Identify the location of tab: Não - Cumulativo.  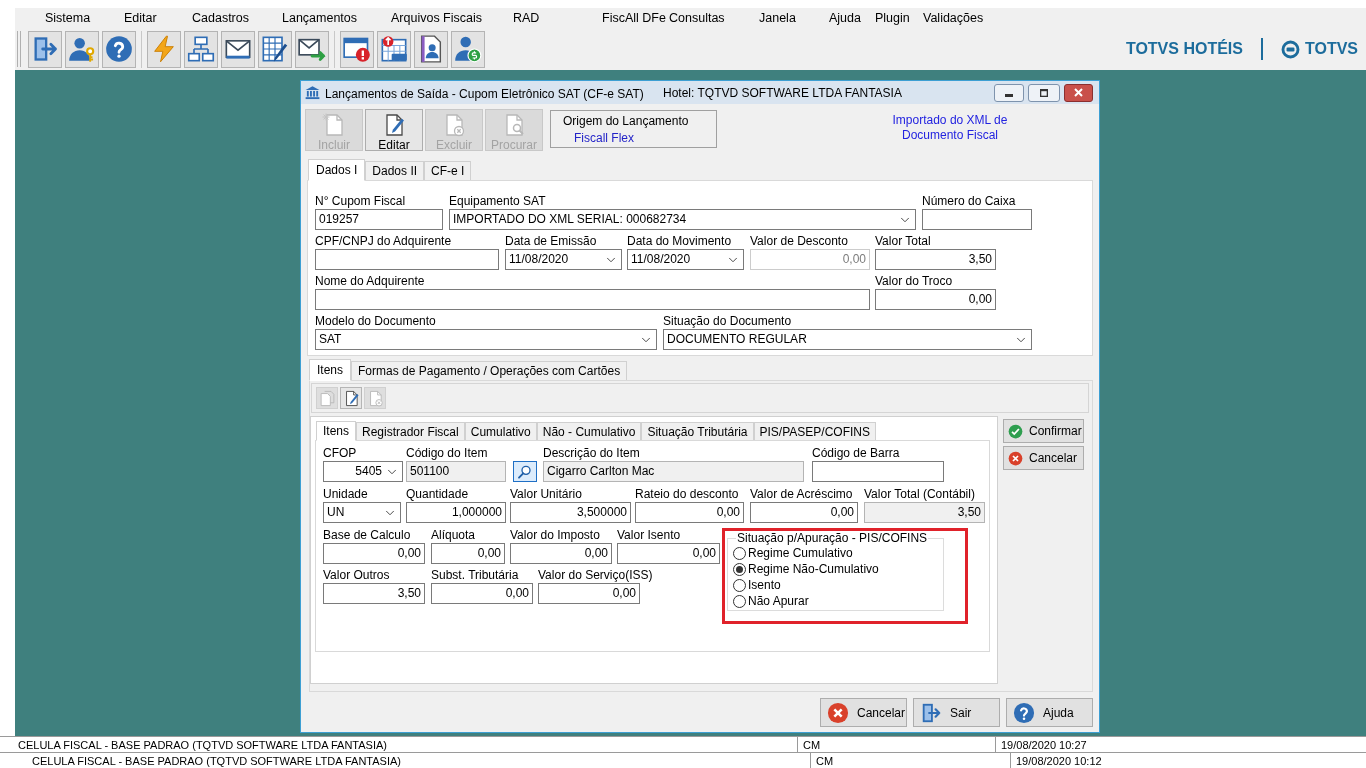
(589, 431).